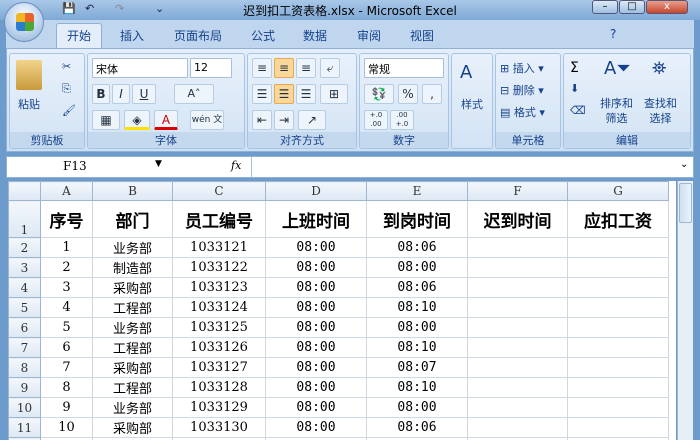  What do you see at coordinates (137, 120) in the screenshot?
I see `fill-color-icon: ◈` at bounding box center [137, 120].